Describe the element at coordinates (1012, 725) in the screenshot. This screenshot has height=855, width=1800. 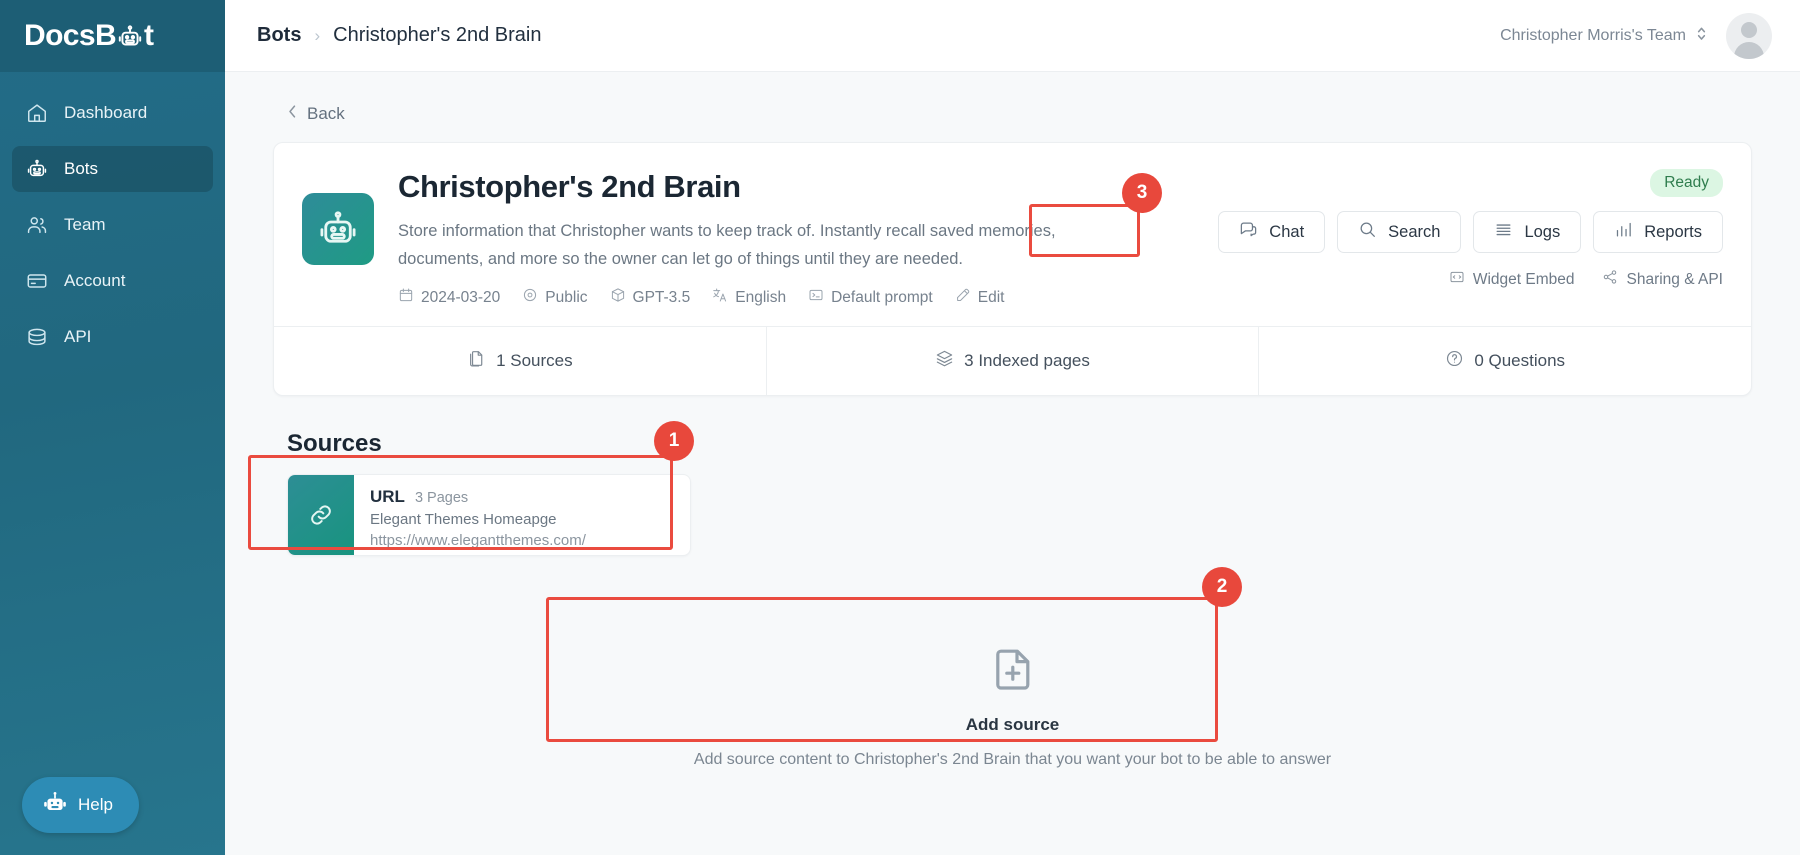
I see `add-source-title: Add source` at that location.